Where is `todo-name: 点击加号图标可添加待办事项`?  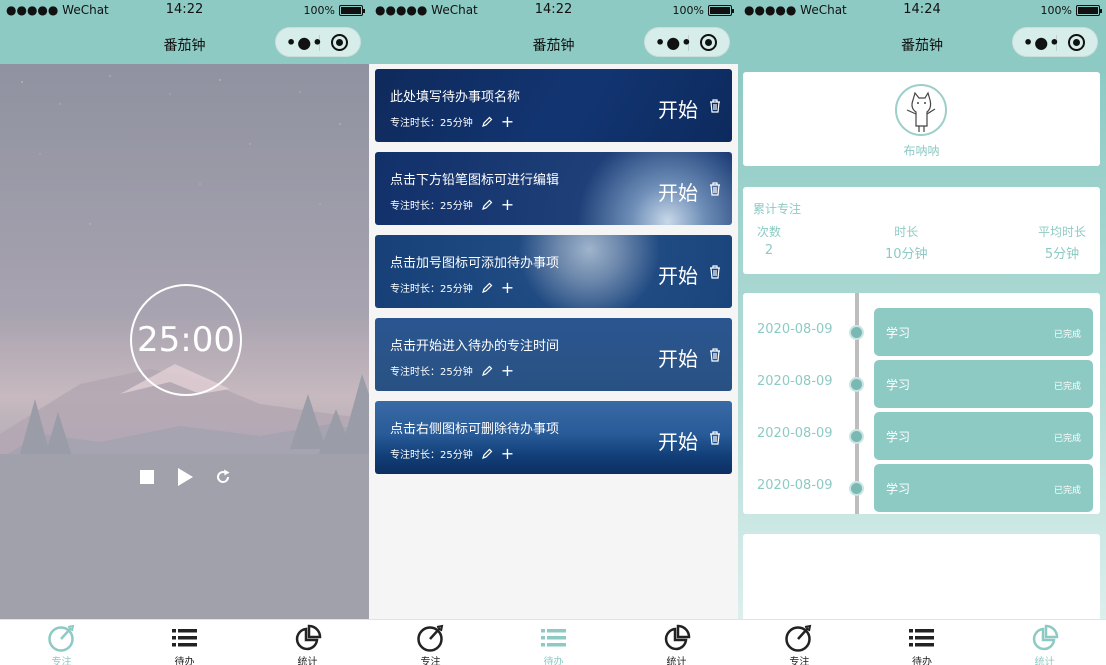 todo-name: 点击加号图标可添加待办事项 is located at coordinates (475, 263).